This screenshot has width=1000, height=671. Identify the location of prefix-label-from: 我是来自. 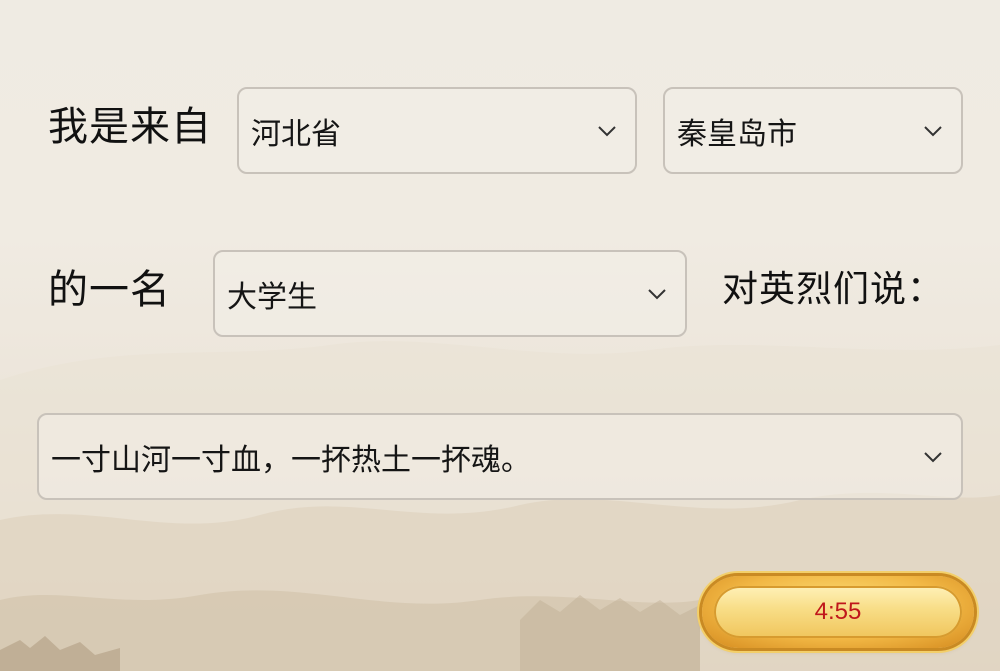
(130, 127).